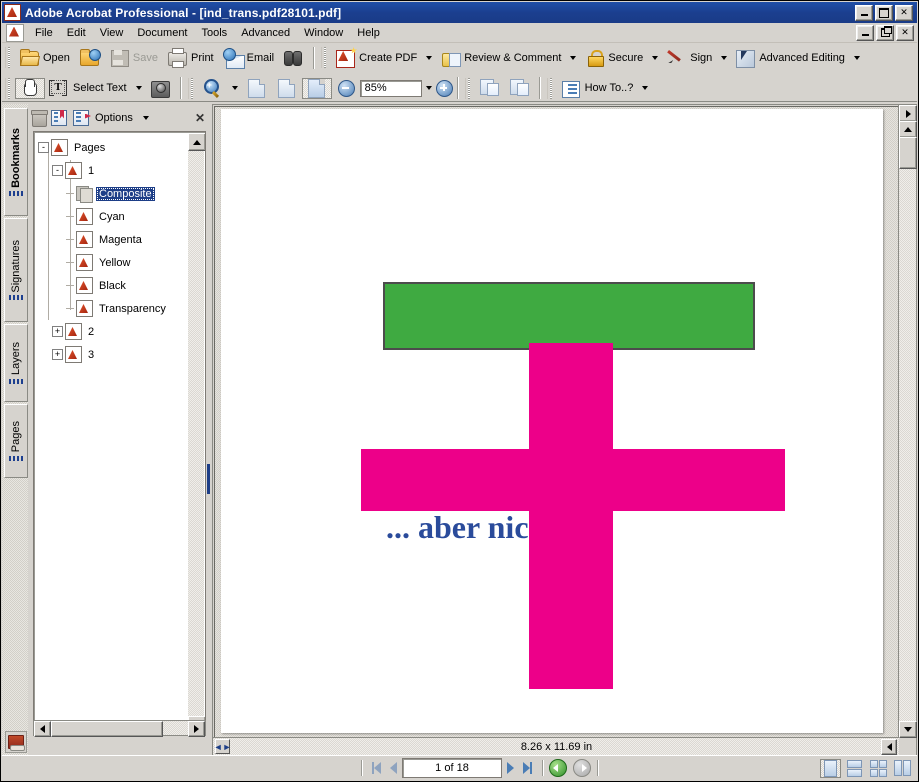 The width and height of the screenshot is (919, 782). What do you see at coordinates (8, 57) in the screenshot?
I see `toolbar-grip` at bounding box center [8, 57].